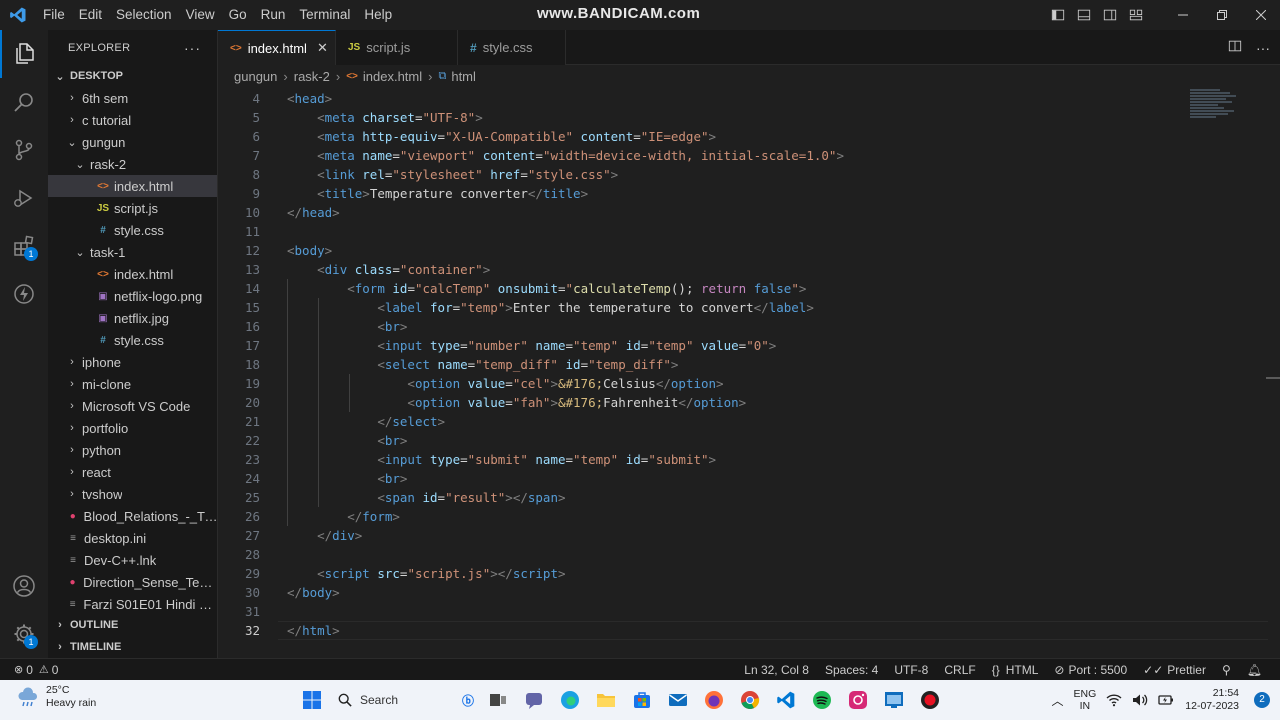  What do you see at coordinates (324, 15) in the screenshot?
I see `menu-terminal: Terminal` at bounding box center [324, 15].